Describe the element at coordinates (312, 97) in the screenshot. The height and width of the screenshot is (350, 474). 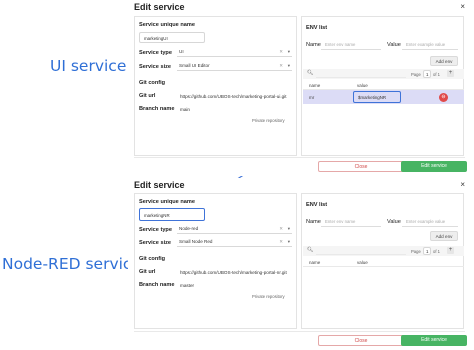
I see `row-name-cell: mr` at that location.